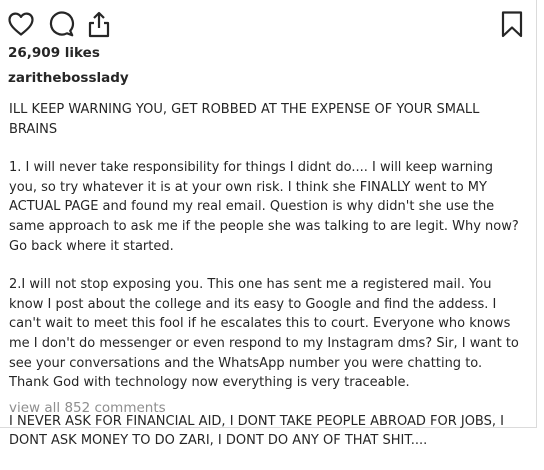 The image size is (544, 470). What do you see at coordinates (87, 408) in the screenshot?
I see `view-all-comments-link: view all 852 comments` at bounding box center [87, 408].